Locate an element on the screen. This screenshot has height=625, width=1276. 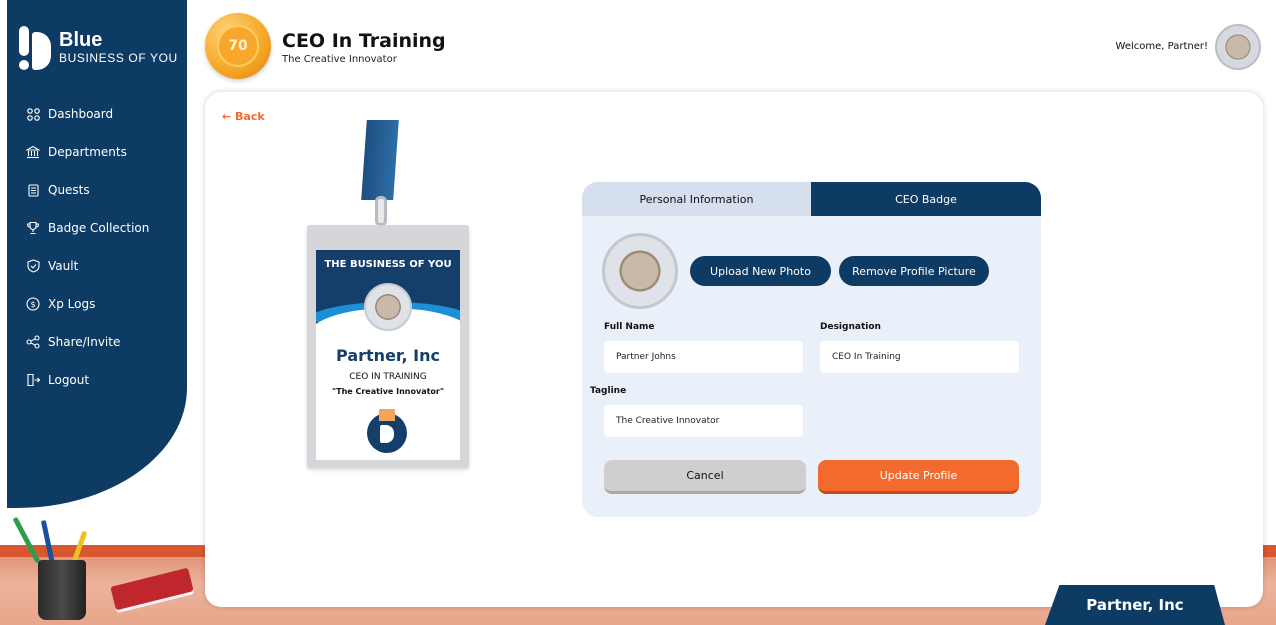
sidebar-item-label: Badge Collection is located at coordinates (99, 228).